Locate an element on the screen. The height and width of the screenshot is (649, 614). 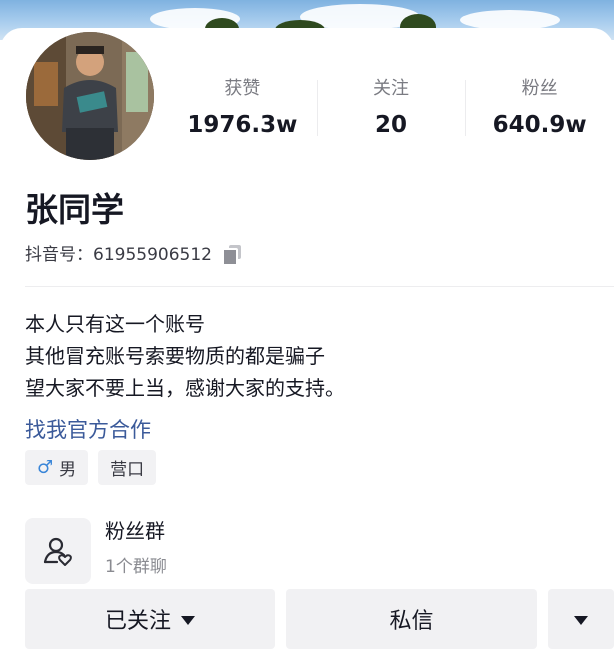
stat-fans: 粉丝 640.9w is located at coordinates (539, 113).